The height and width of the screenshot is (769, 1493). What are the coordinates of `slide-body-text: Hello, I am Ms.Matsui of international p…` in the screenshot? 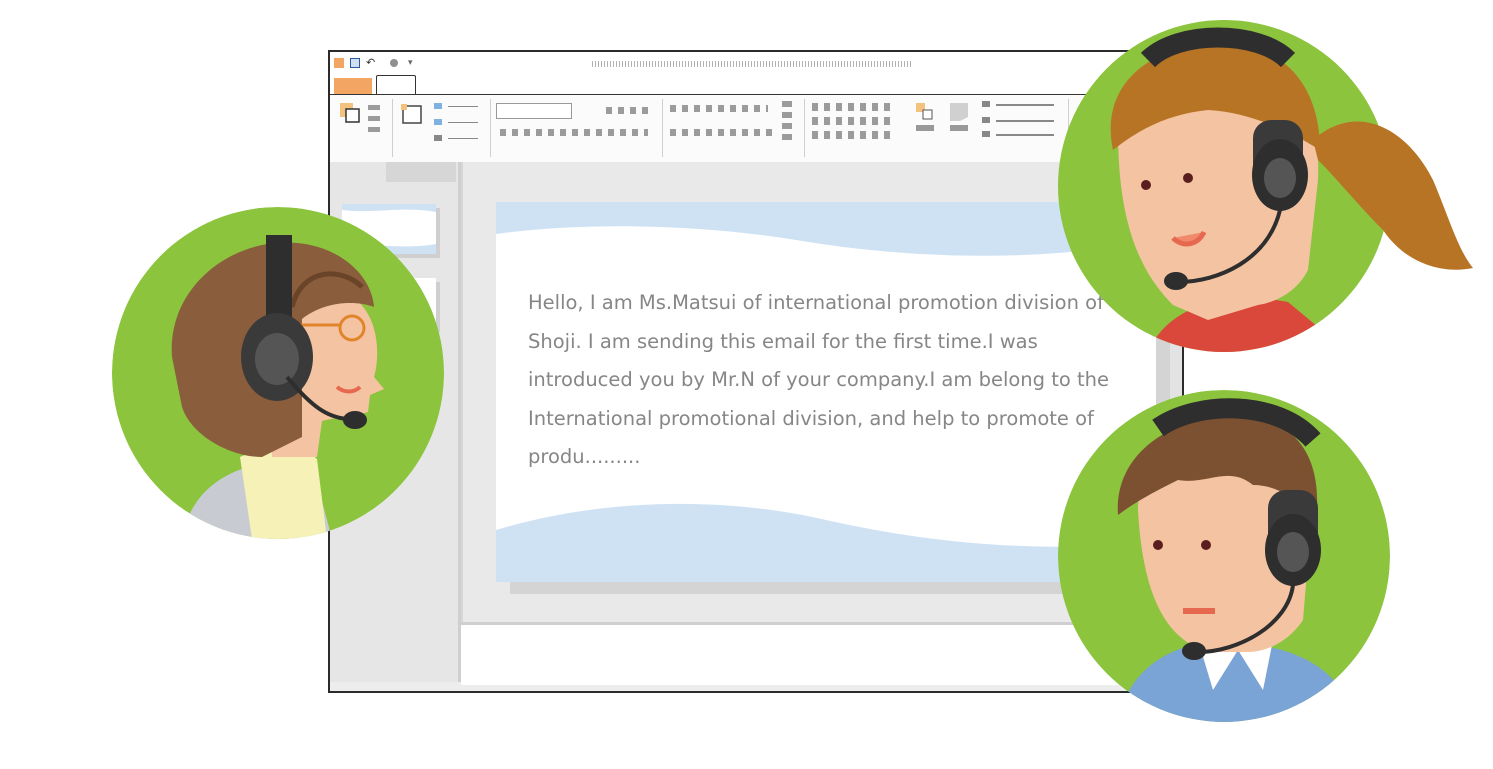 It's located at (833, 380).